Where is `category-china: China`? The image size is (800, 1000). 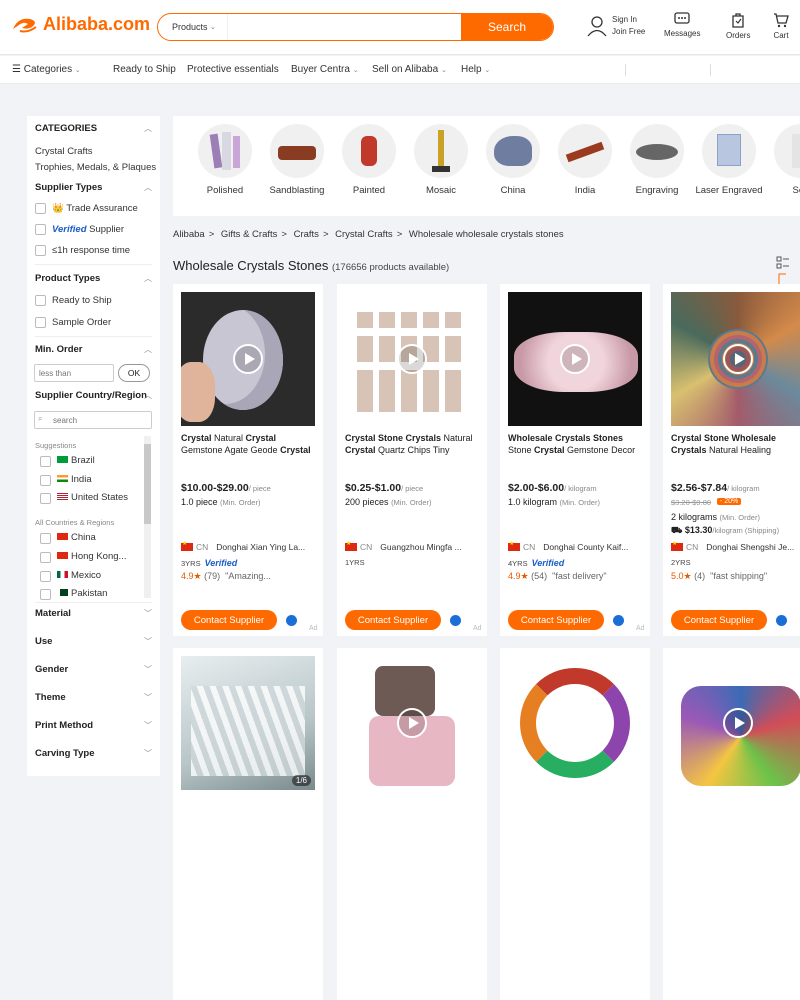
category-china: China is located at coordinates (513, 160).